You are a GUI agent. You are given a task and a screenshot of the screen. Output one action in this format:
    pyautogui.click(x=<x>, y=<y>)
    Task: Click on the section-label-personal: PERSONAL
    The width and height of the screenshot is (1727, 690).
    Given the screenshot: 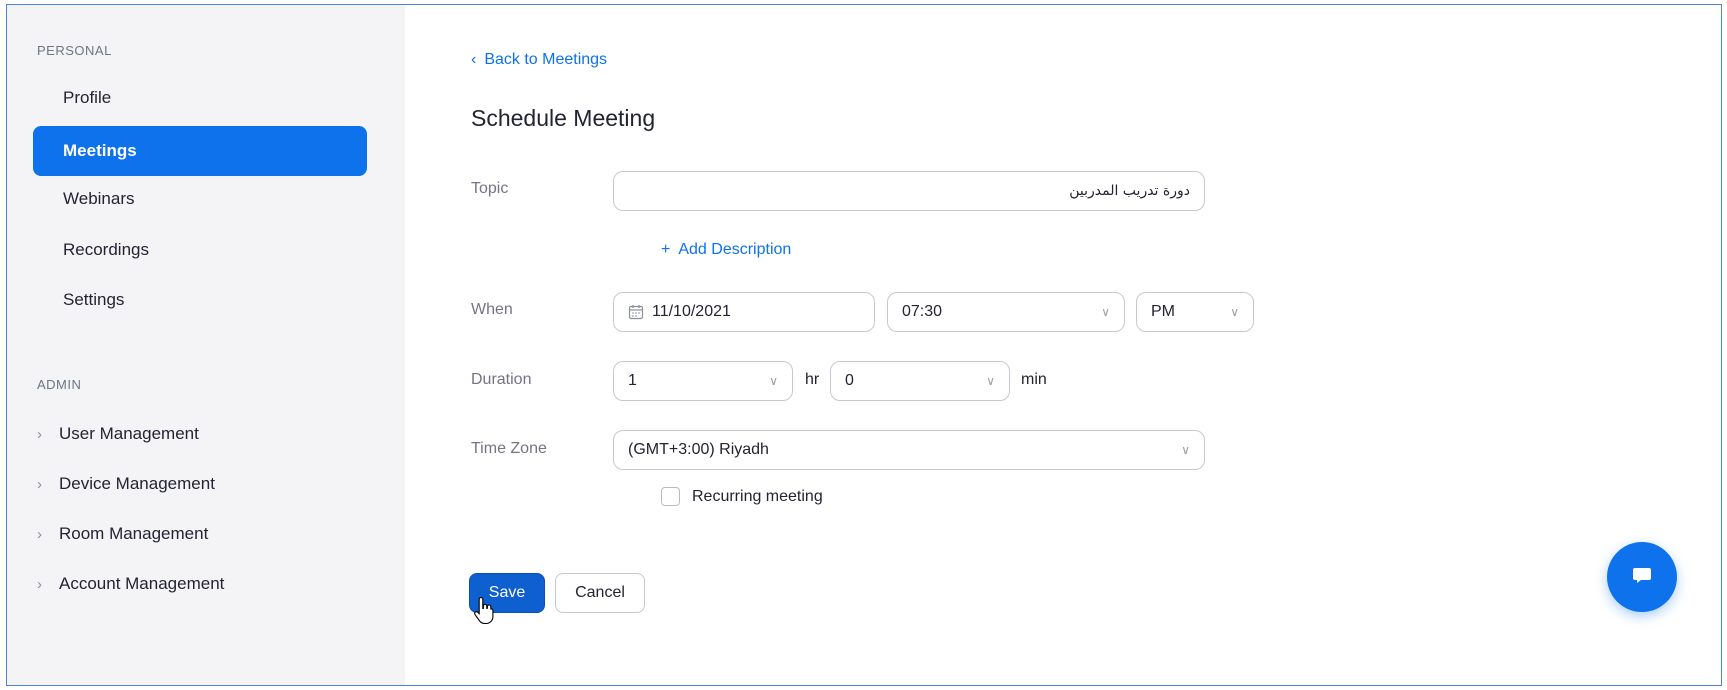 What is the action you would take?
    pyautogui.click(x=74, y=50)
    